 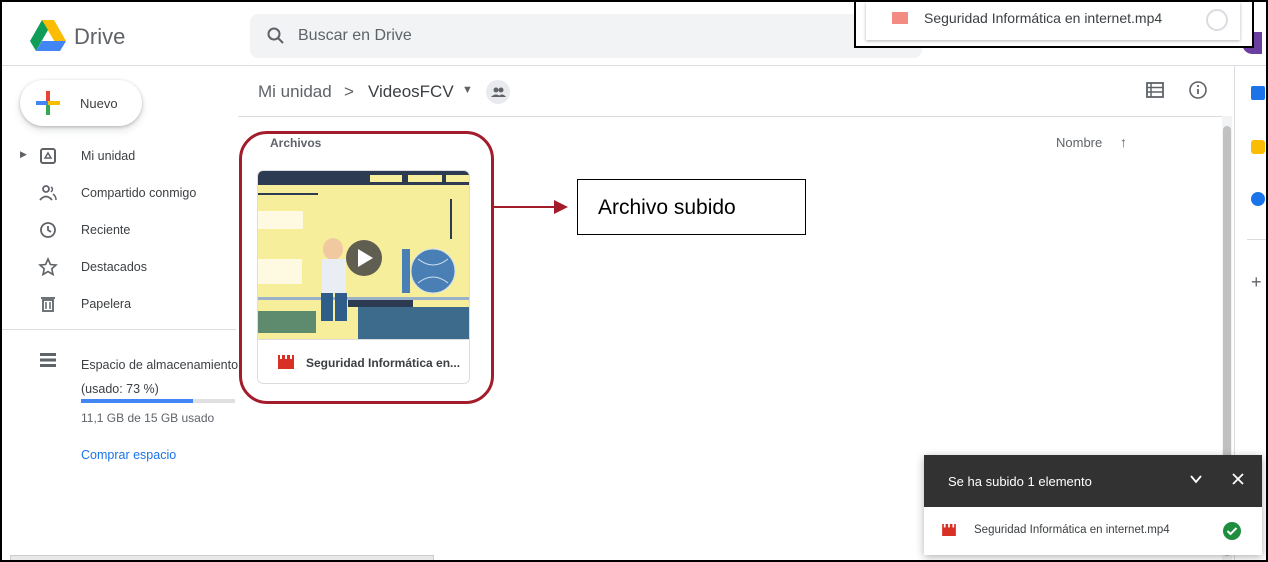 I want to click on sort-by-name: Nombre, so click(x=1079, y=142).